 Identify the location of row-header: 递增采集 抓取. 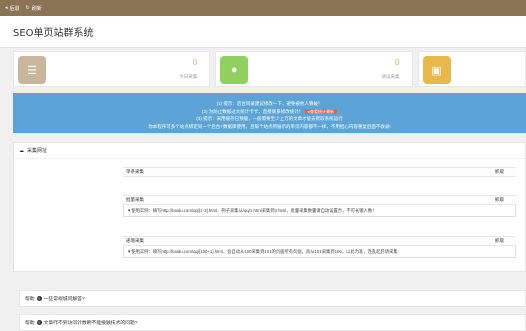
(319, 241).